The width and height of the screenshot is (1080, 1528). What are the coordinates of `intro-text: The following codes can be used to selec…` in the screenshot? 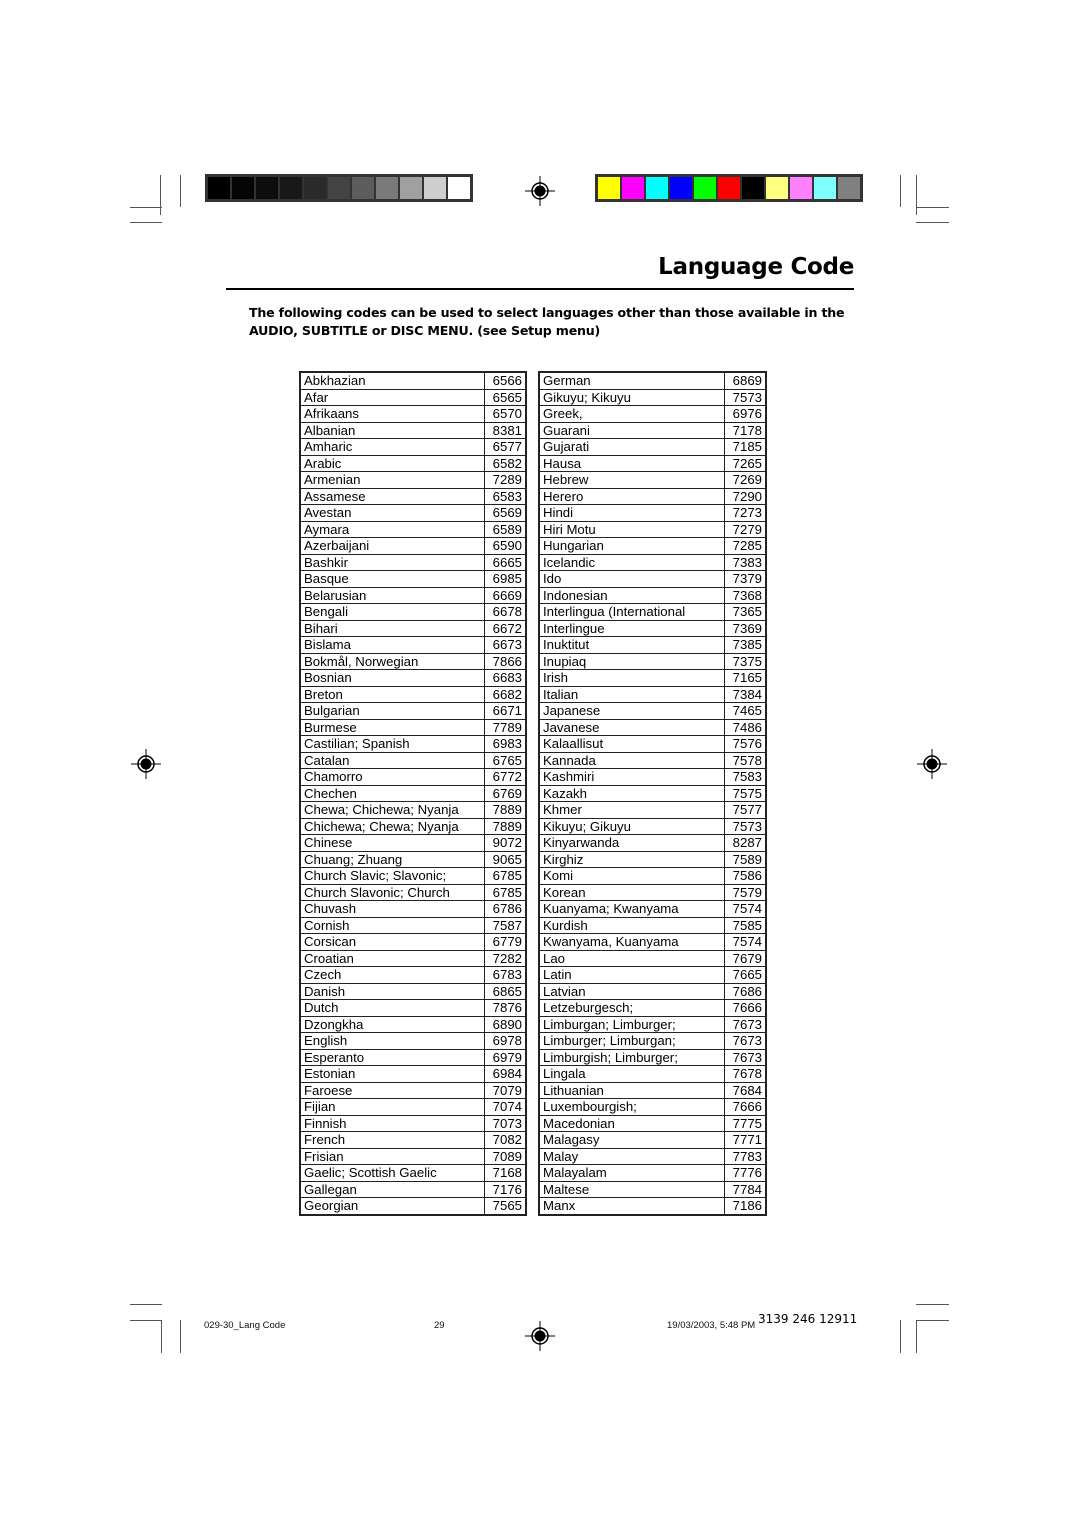 It's located at (549, 322).